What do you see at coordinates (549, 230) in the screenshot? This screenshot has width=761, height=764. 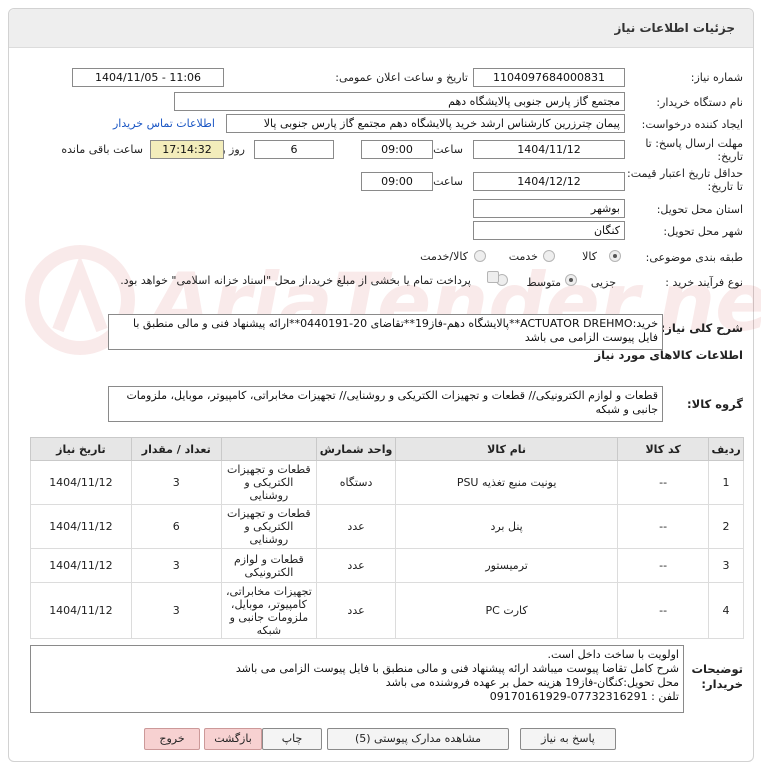 I see `city-field: کنگان` at bounding box center [549, 230].